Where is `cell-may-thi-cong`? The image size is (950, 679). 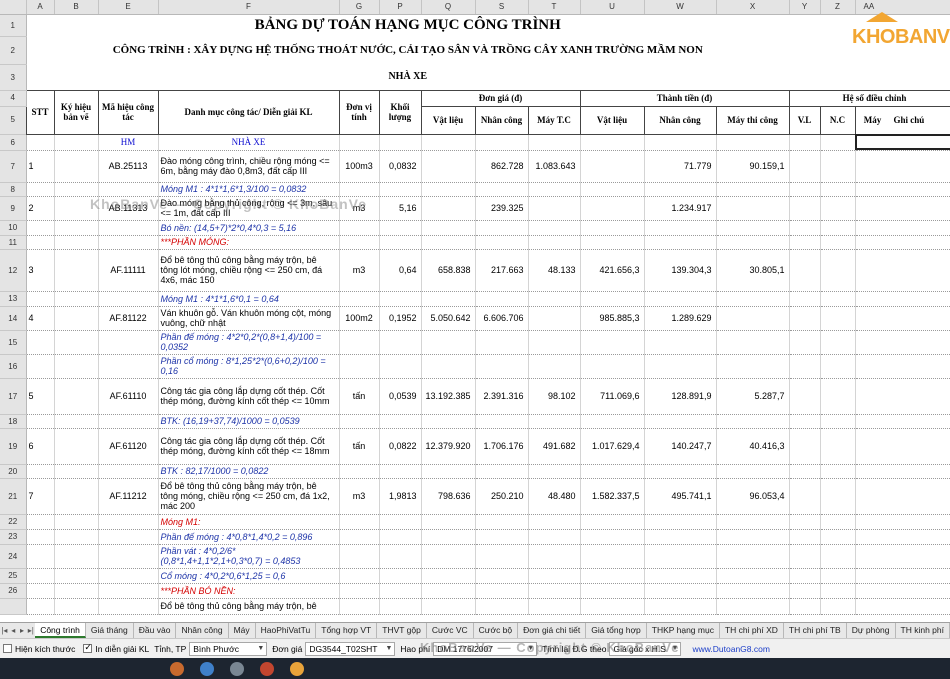
cell-may-thi-cong is located at coordinates (753, 208).